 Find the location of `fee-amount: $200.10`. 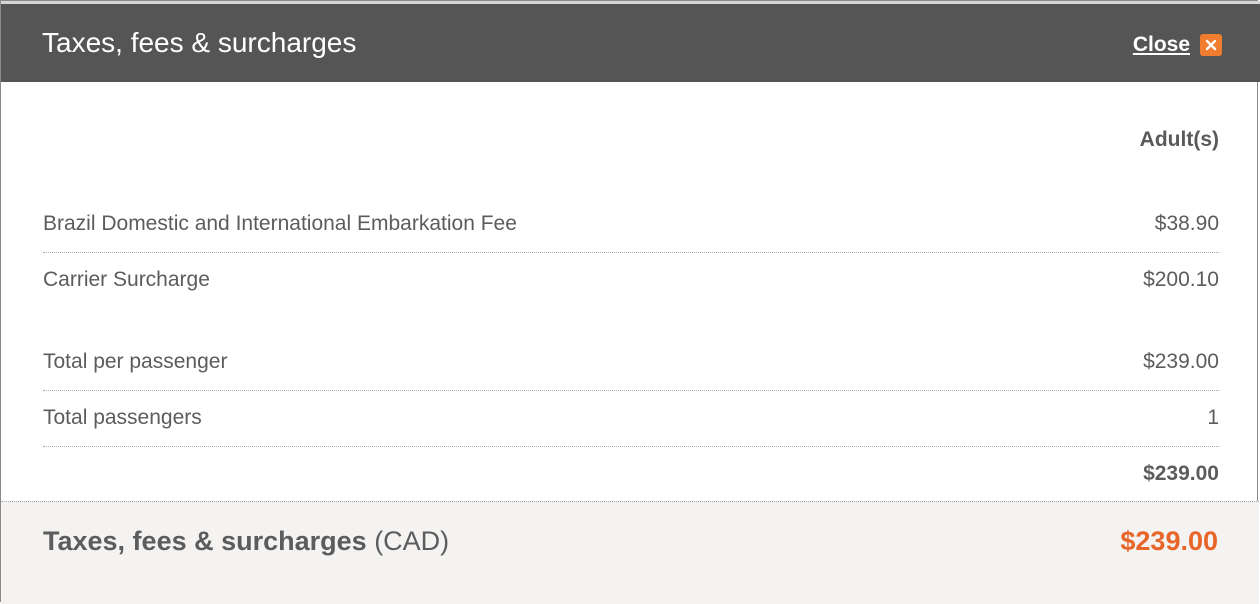

fee-amount: $200.10 is located at coordinates (1181, 279).